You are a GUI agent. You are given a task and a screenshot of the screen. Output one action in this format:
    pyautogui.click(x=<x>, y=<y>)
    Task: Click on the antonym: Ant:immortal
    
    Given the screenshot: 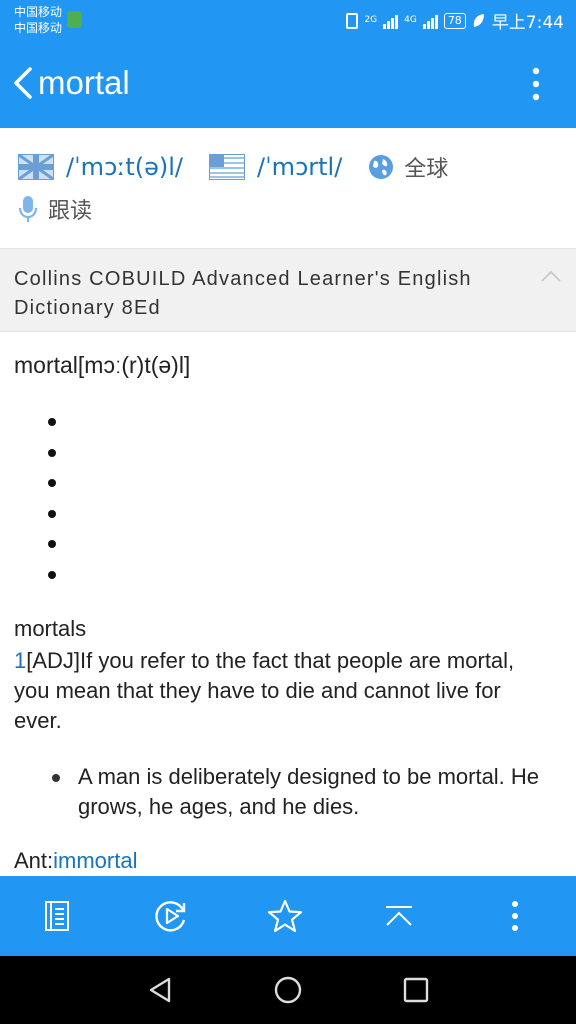 What is the action you would take?
    pyautogui.click(x=75, y=861)
    